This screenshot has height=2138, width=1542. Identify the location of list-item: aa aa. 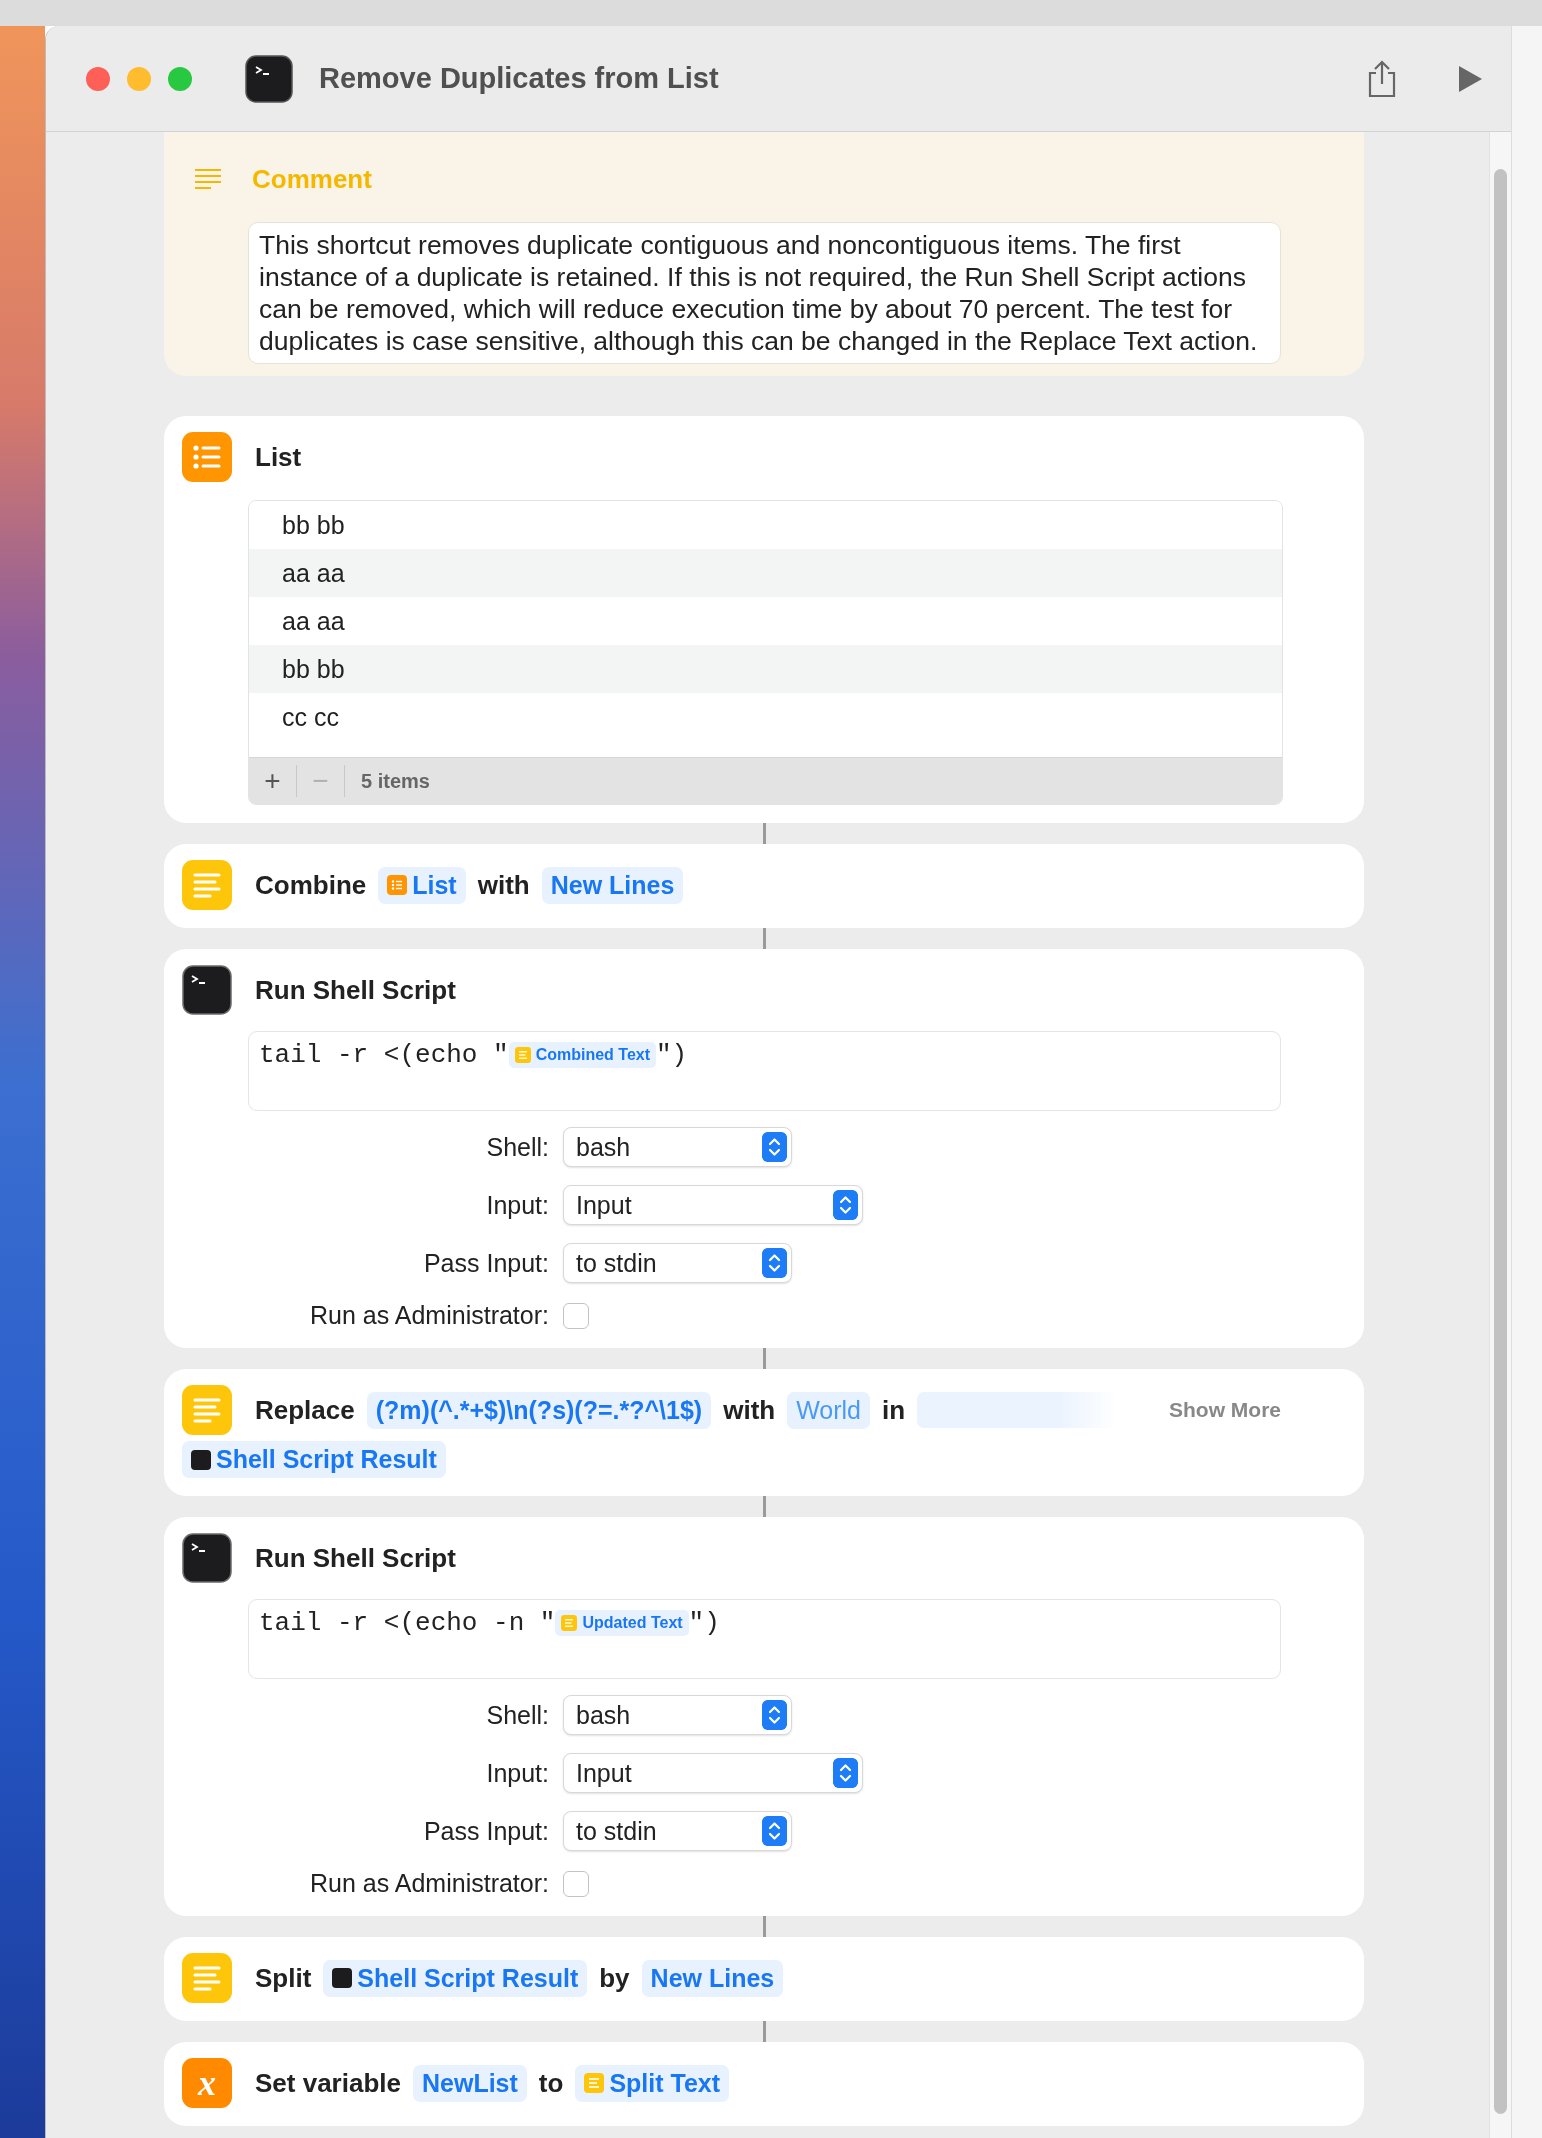
(765, 573).